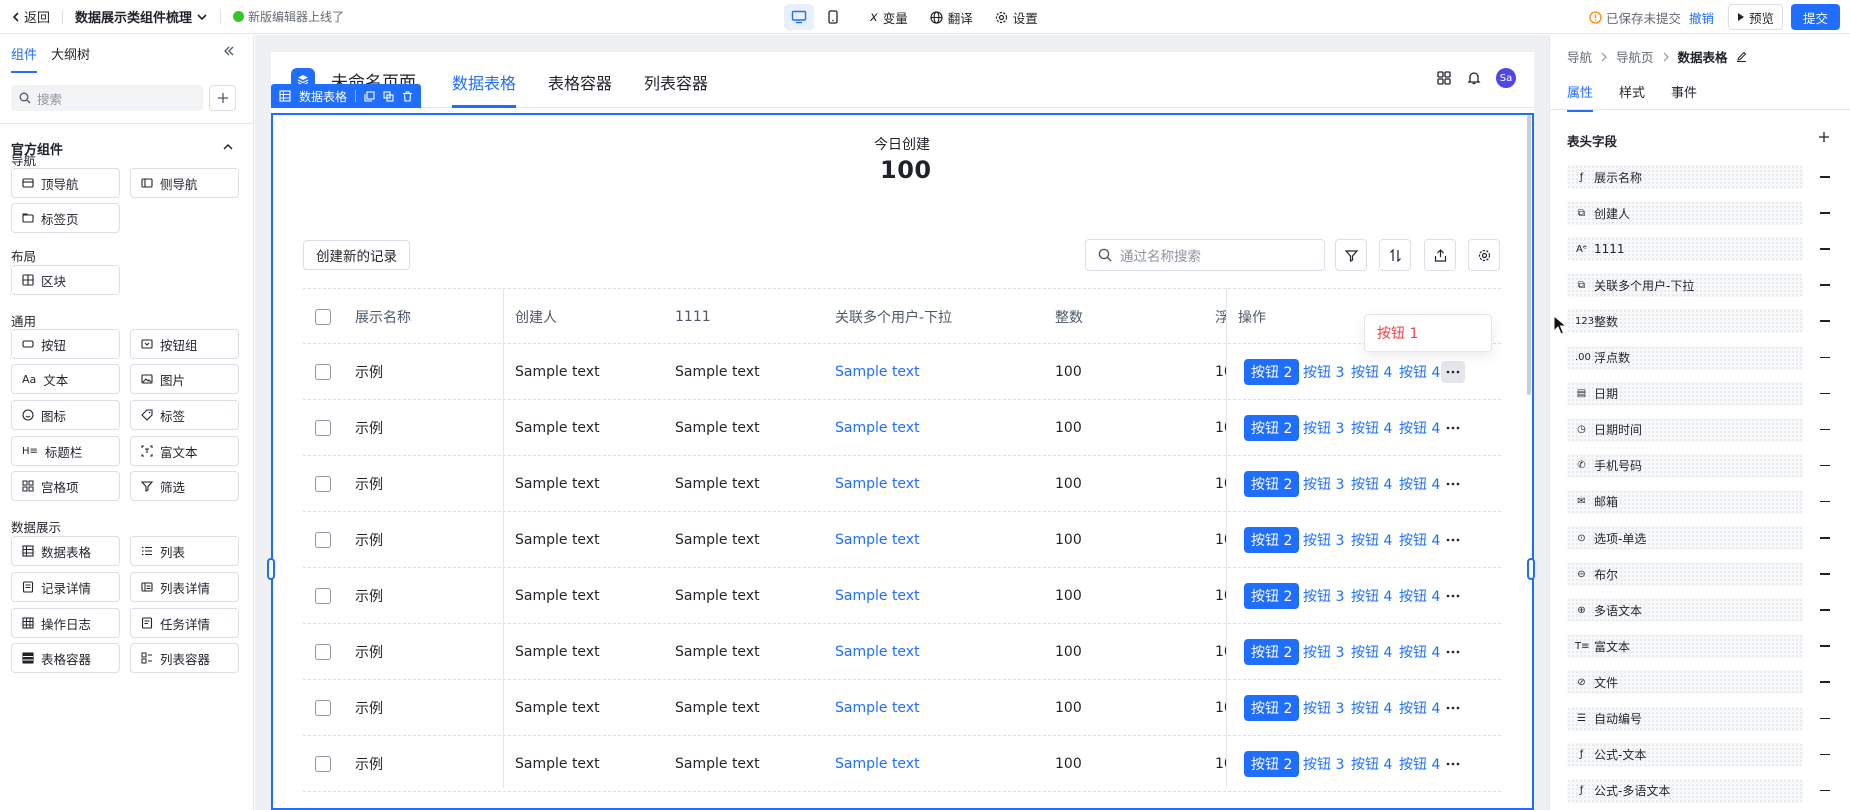 The image size is (1850, 810). I want to click on resize-handle-left, so click(271, 569).